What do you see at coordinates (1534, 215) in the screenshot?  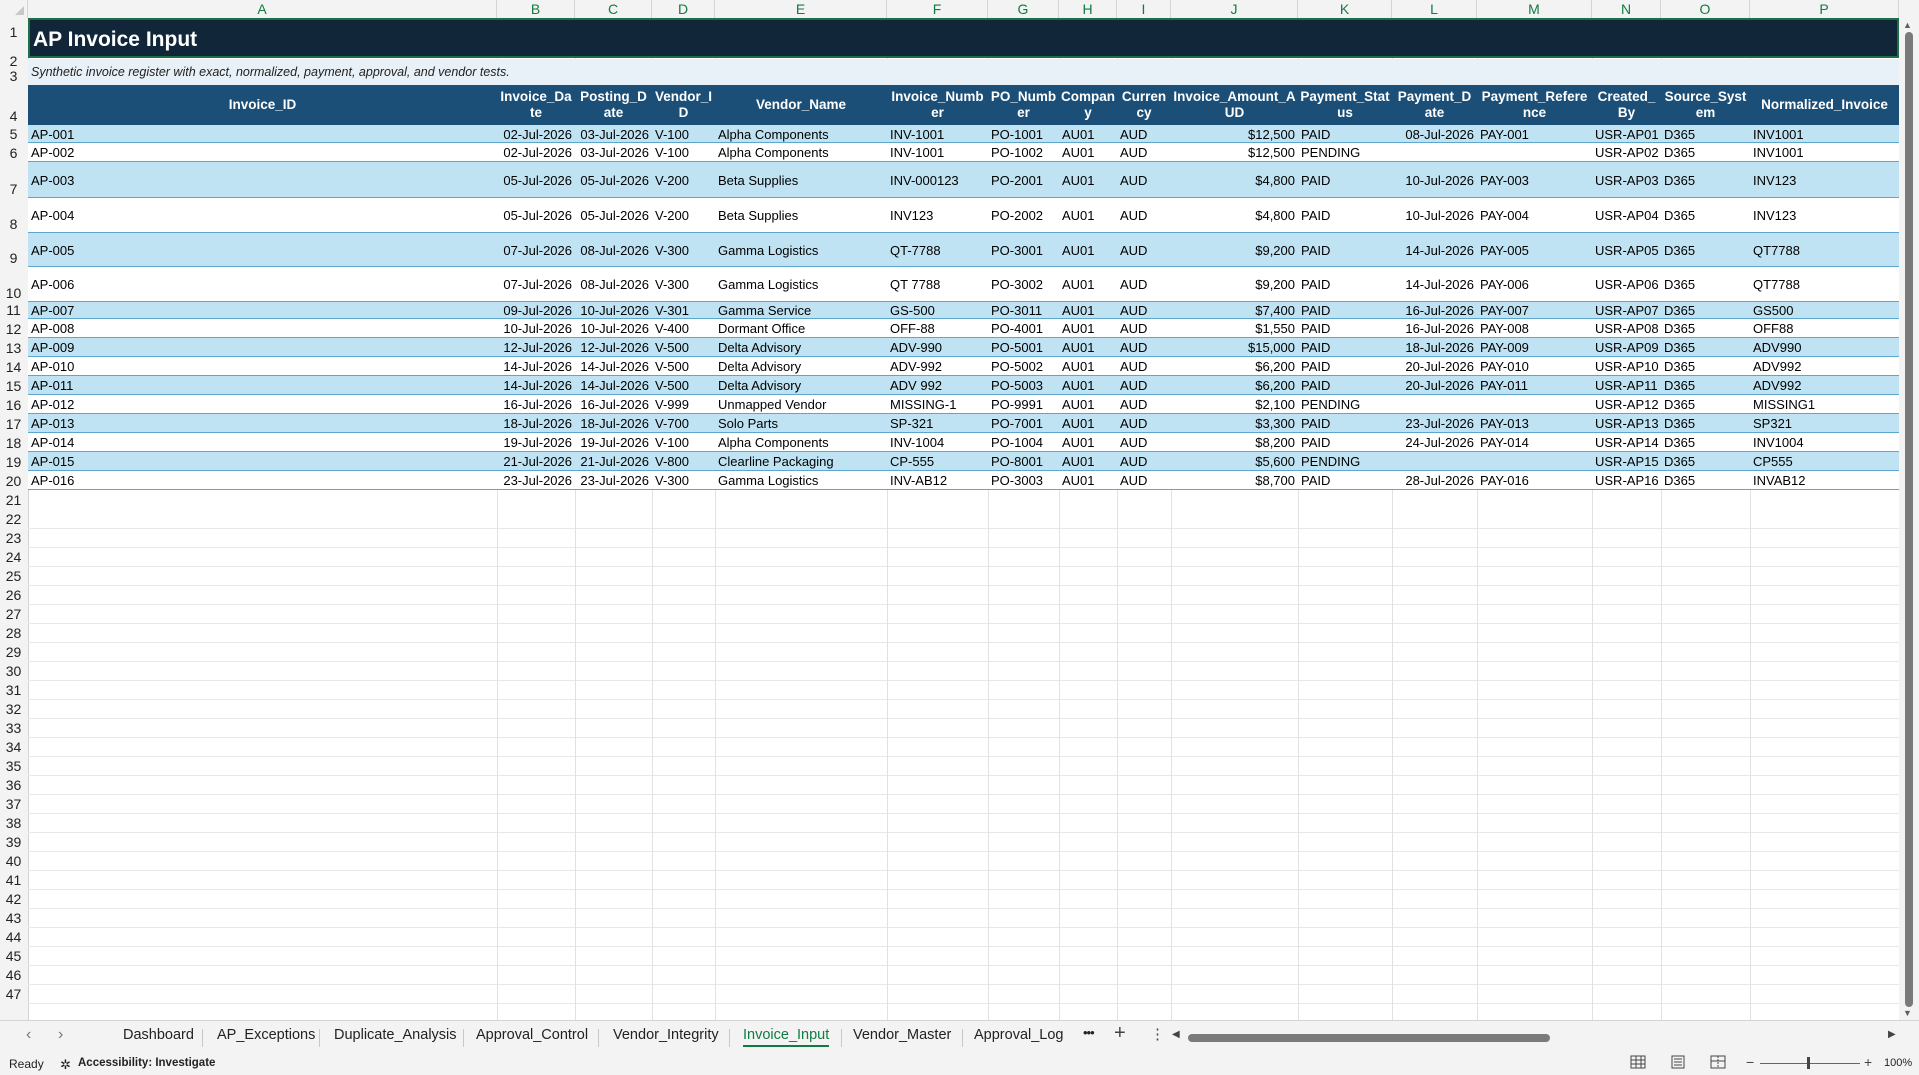 I see `table-cell: PAY-004` at bounding box center [1534, 215].